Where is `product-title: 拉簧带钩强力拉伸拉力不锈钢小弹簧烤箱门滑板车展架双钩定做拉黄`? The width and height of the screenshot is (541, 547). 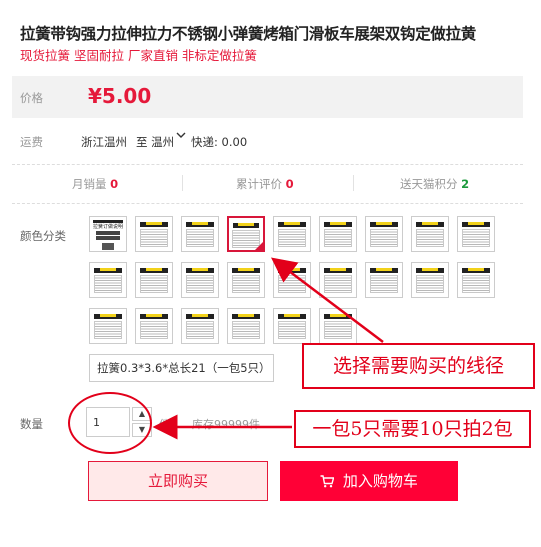 product-title: 拉簧带钩强力拉伸拉力不锈钢小弹簧烤箱门滑板车展架双钩定做拉黄 is located at coordinates (248, 34).